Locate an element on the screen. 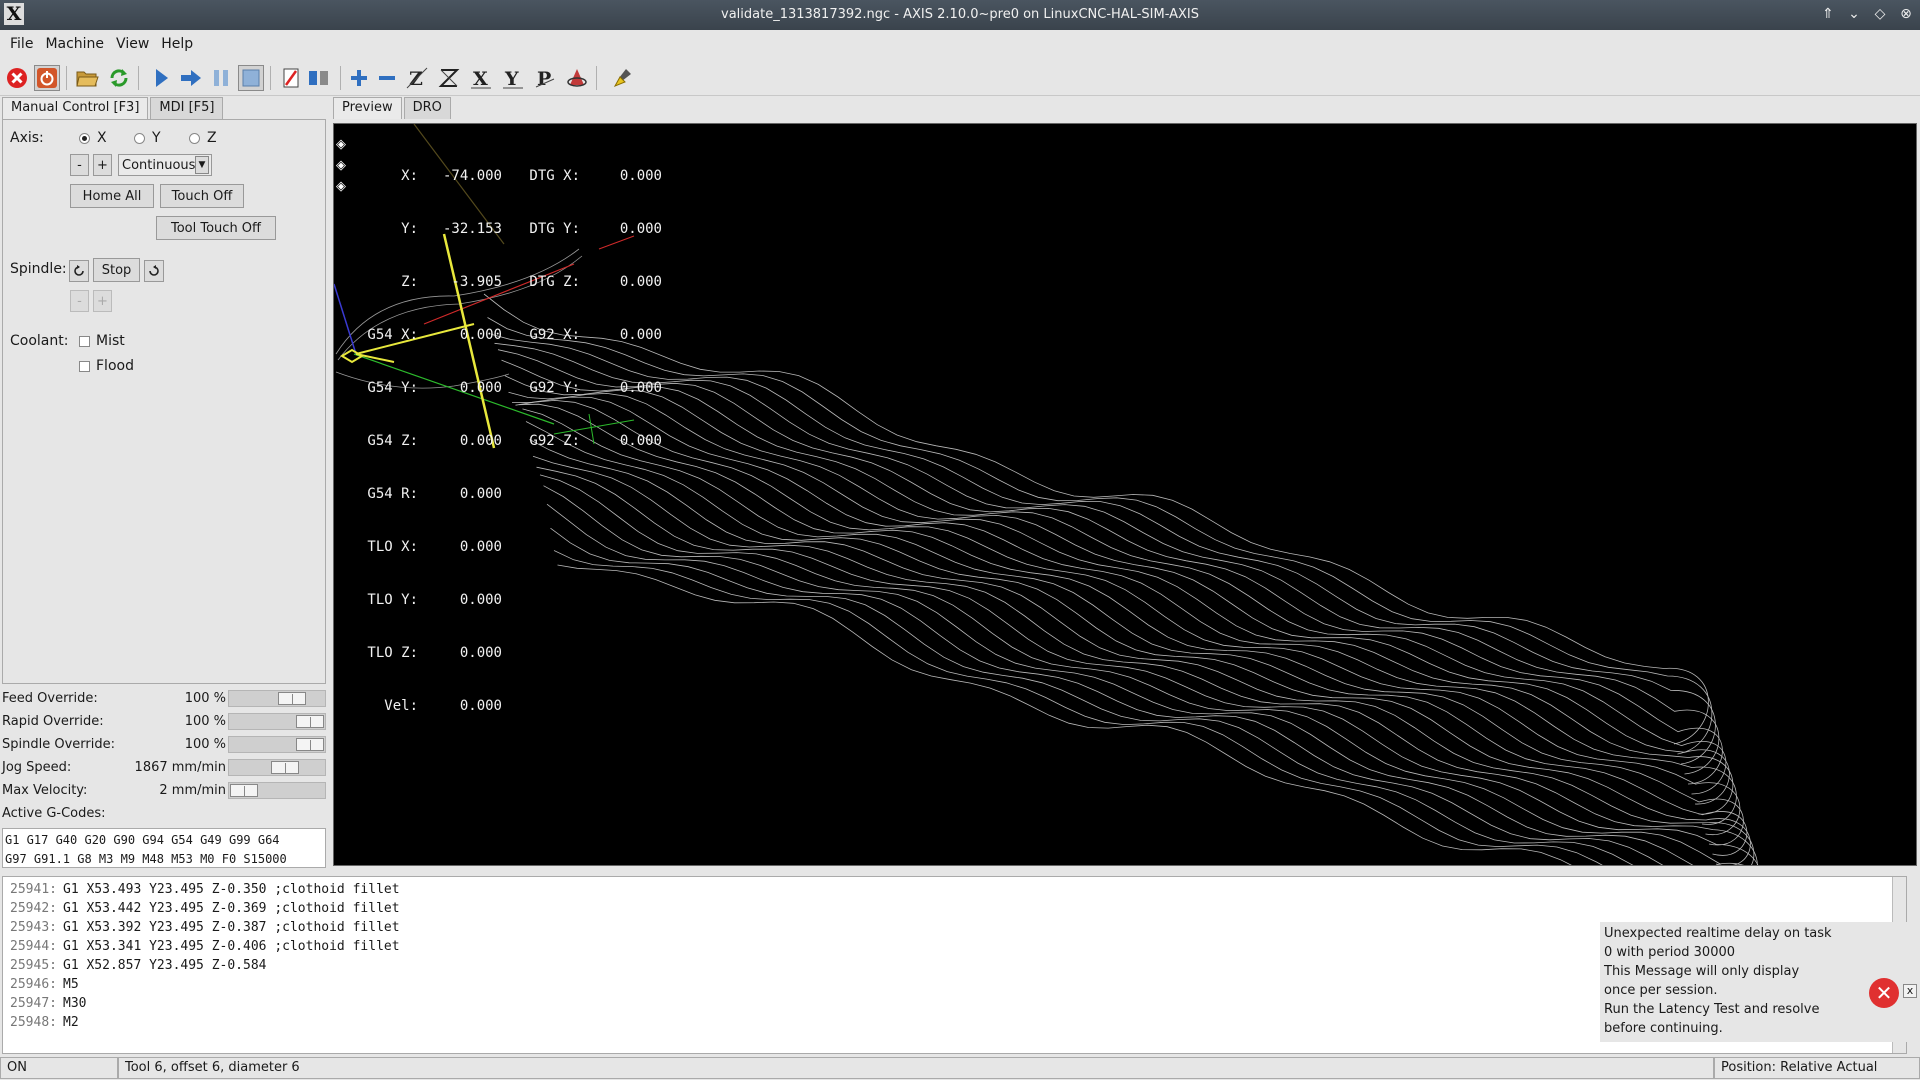 The width and height of the screenshot is (1920, 1080). step-icon is located at coordinates (191, 78).